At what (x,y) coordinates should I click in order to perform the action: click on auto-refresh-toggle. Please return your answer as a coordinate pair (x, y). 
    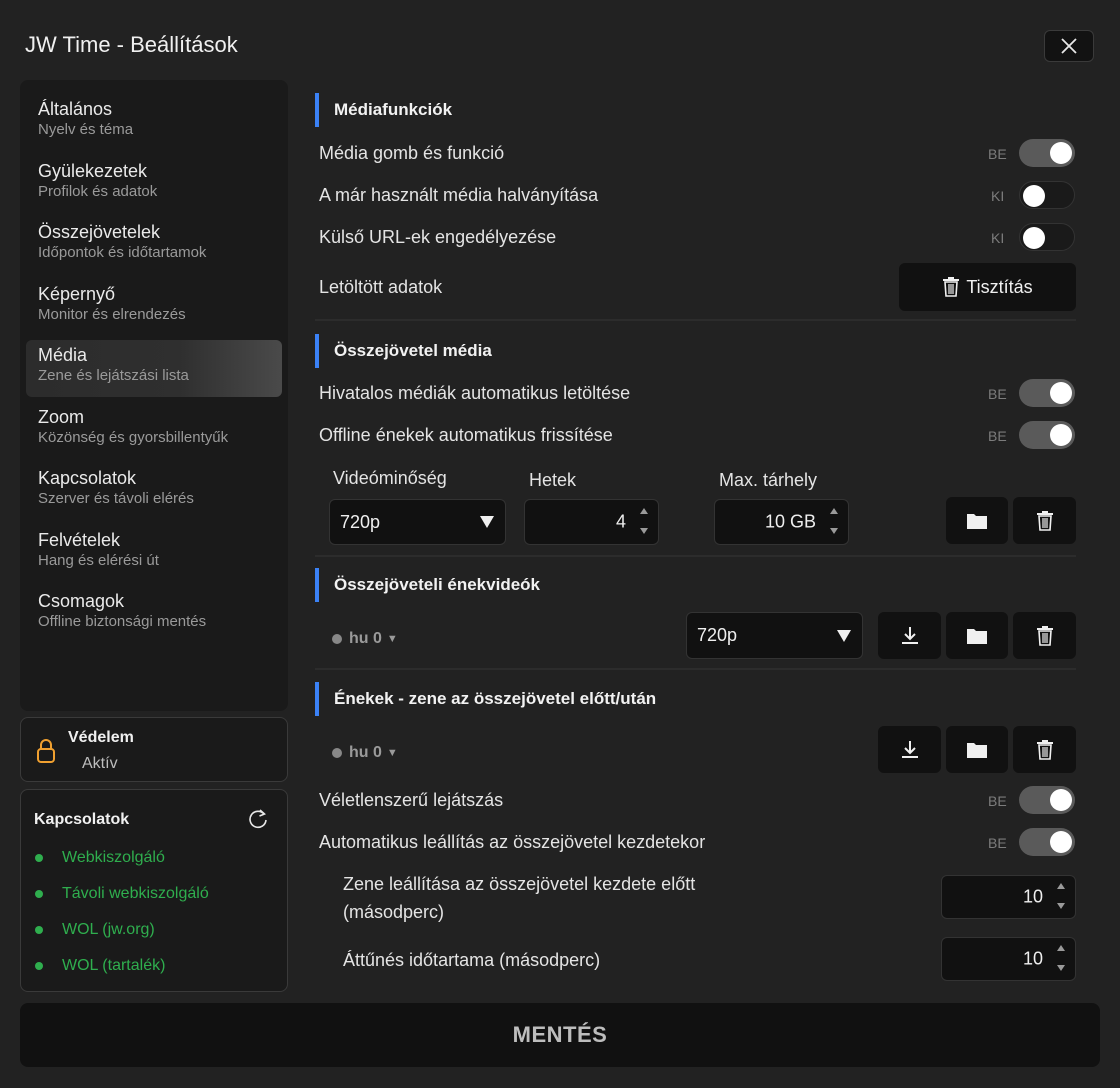
    Looking at the image, I should click on (1047, 435).